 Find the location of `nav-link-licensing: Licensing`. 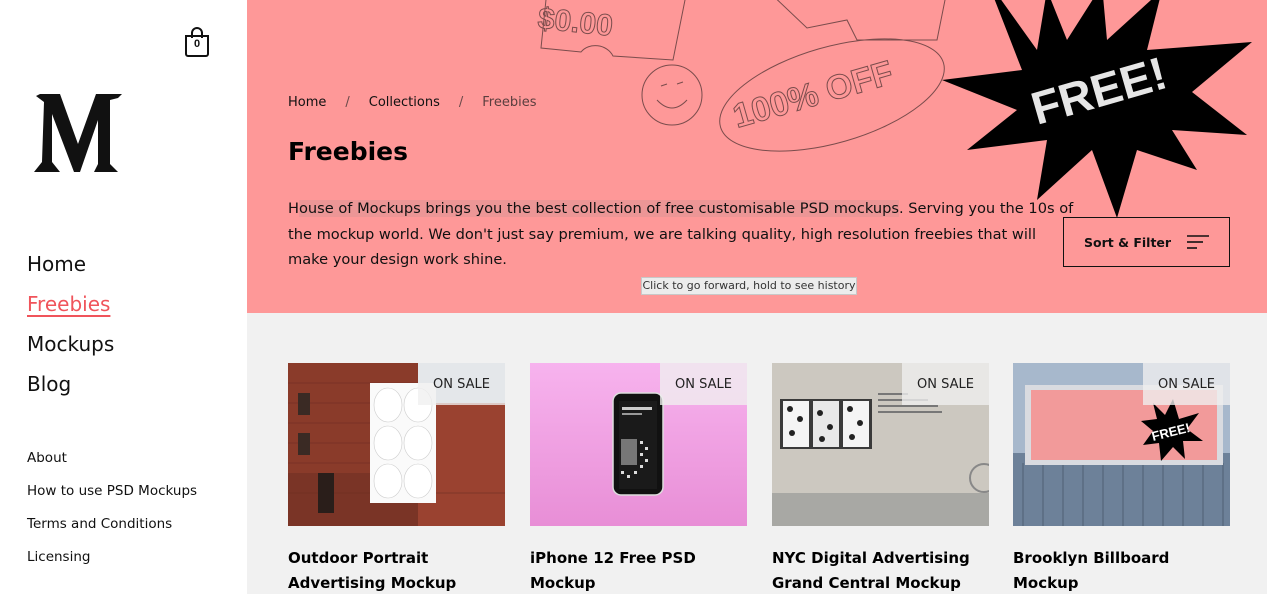

nav-link-licensing: Licensing is located at coordinates (112, 565).